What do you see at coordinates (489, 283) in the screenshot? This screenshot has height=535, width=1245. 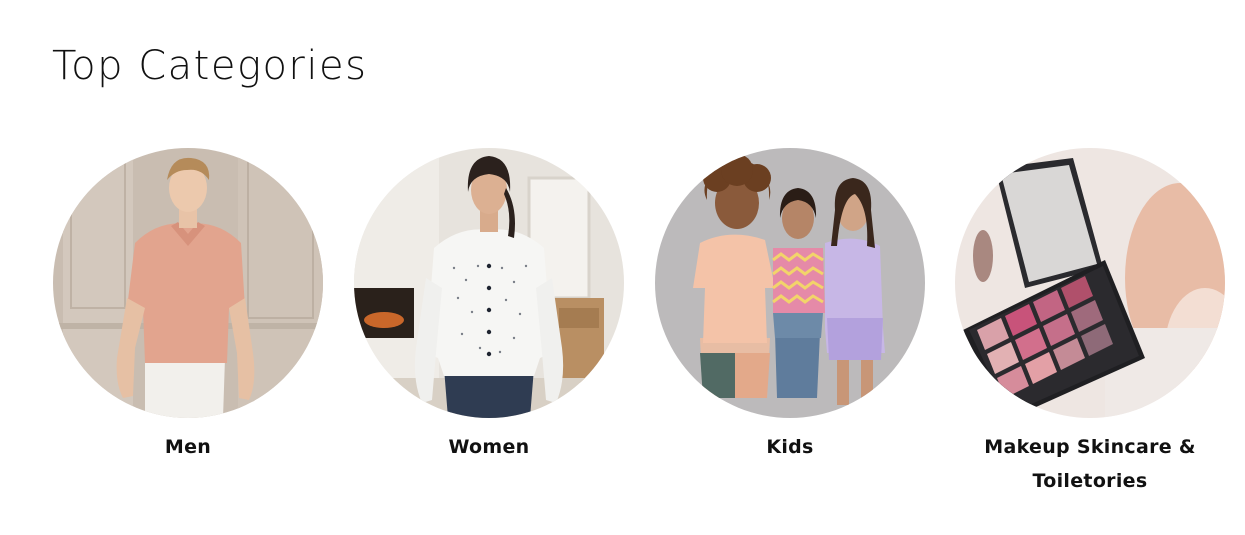 I see `category-women-image` at bounding box center [489, 283].